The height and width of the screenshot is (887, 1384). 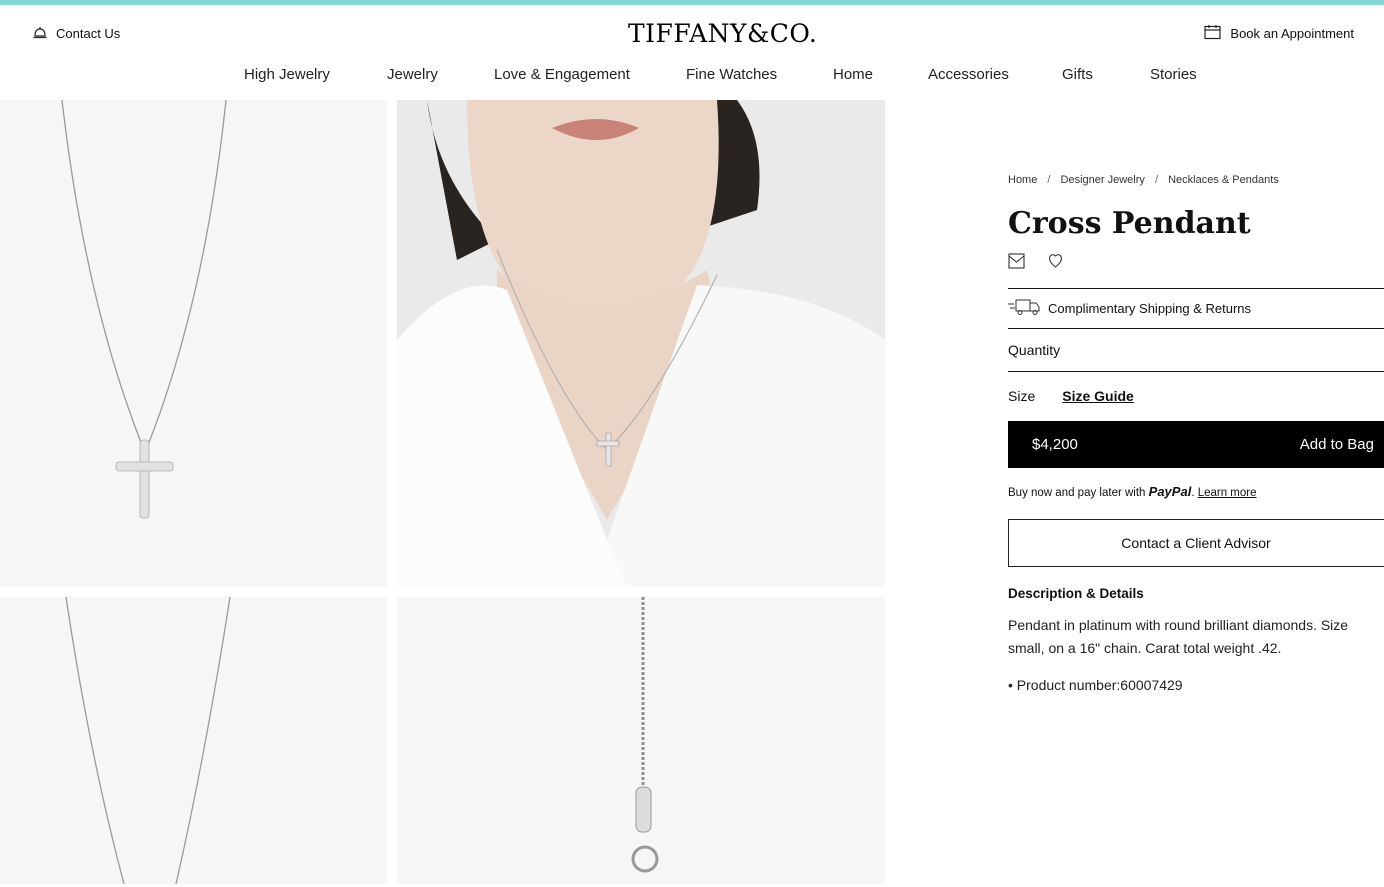 What do you see at coordinates (731, 74) in the screenshot?
I see `nav-fine-watches: Fine Watches` at bounding box center [731, 74].